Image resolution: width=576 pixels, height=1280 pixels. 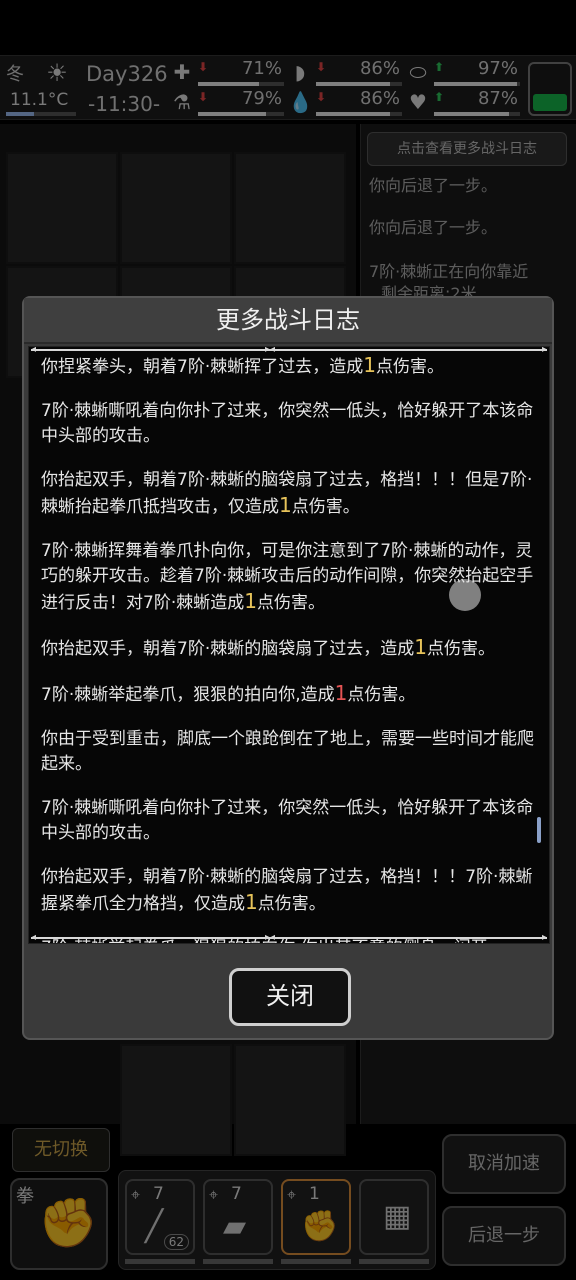 I want to click on log-entry: 你由于受到重击，脚底一个踉跄倒在了地上，需要一些时间才能爬起来。, so click(x=293, y=752).